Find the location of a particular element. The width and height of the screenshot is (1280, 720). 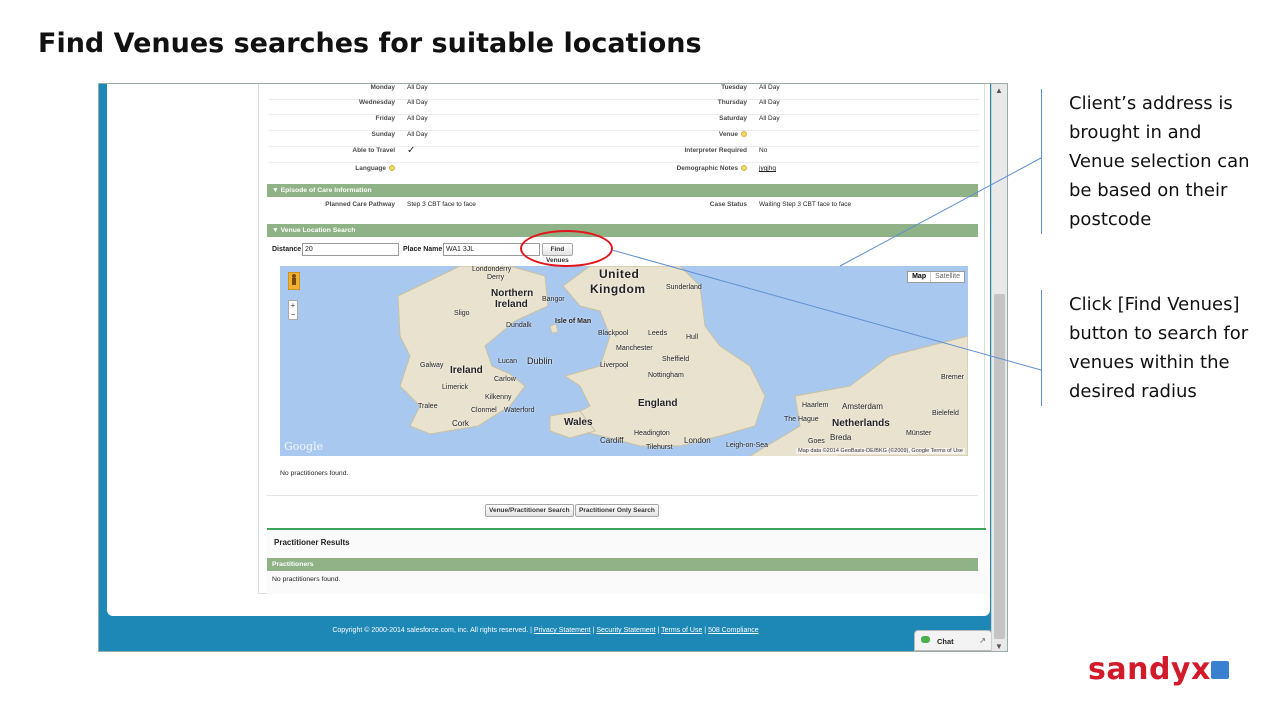

sandyx-logo-mark is located at coordinates (1220, 670).